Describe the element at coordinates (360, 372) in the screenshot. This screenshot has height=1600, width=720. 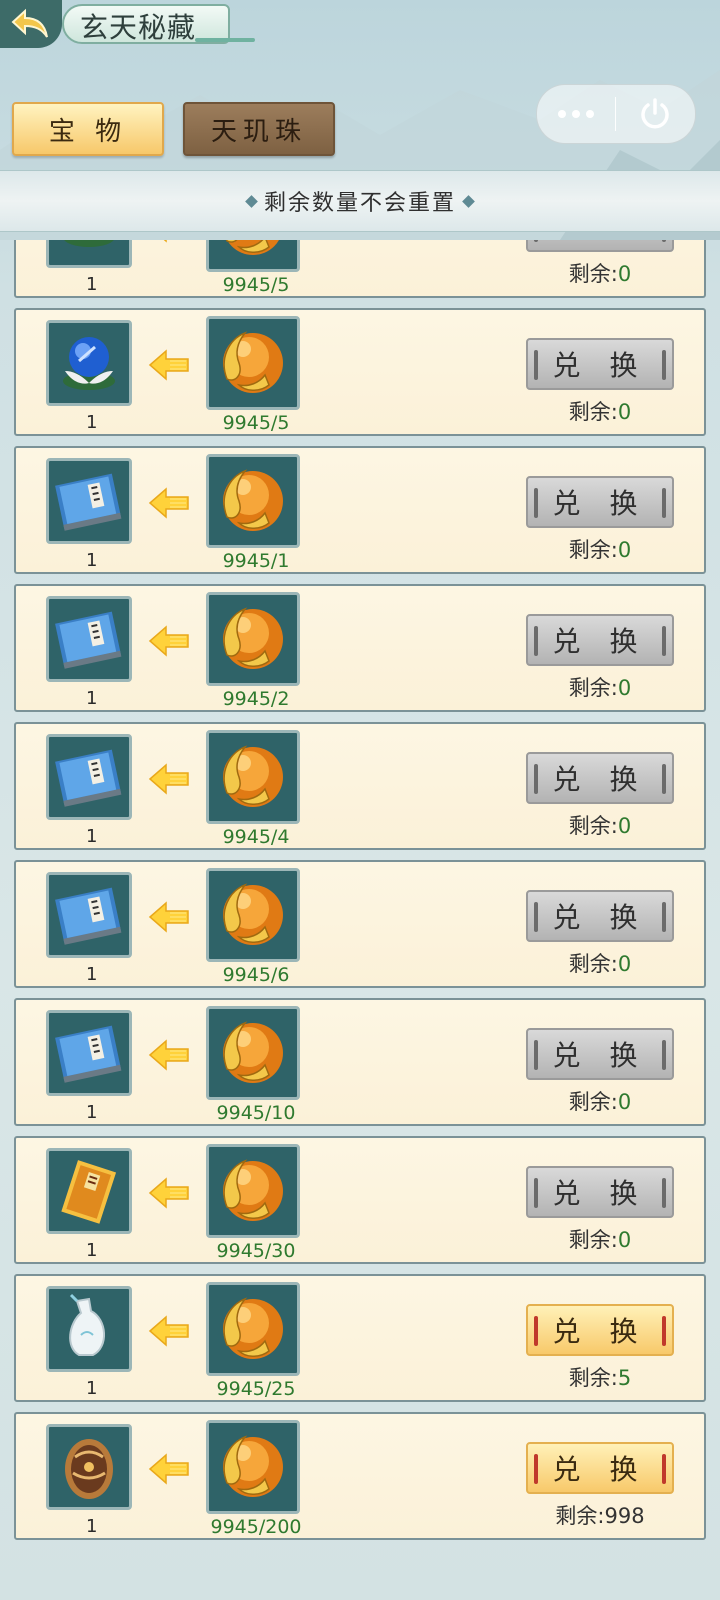
I see `list-item: 1 9945/5 兑 换剩余:0` at that location.